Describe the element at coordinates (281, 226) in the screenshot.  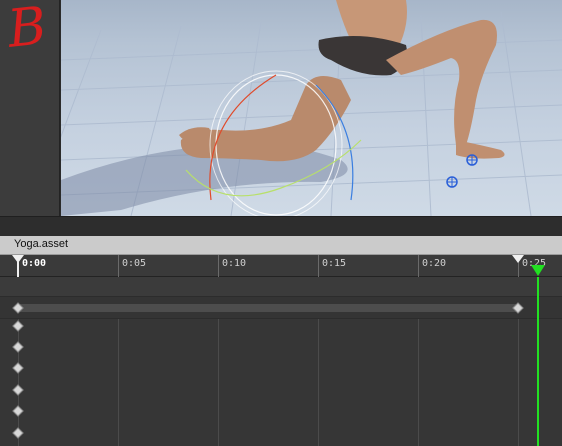
I see `panel-divider` at that location.